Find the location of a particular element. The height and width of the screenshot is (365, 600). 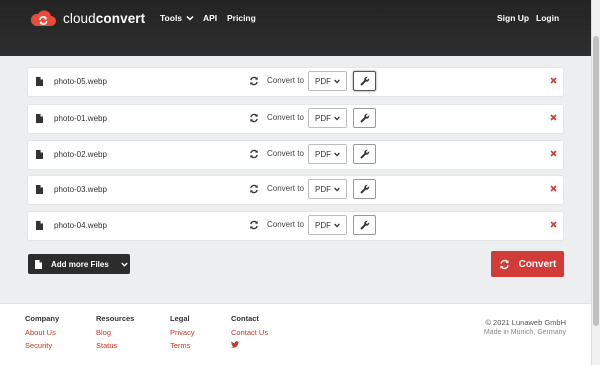

footer-link-about-us: About Us is located at coordinates (42, 332).